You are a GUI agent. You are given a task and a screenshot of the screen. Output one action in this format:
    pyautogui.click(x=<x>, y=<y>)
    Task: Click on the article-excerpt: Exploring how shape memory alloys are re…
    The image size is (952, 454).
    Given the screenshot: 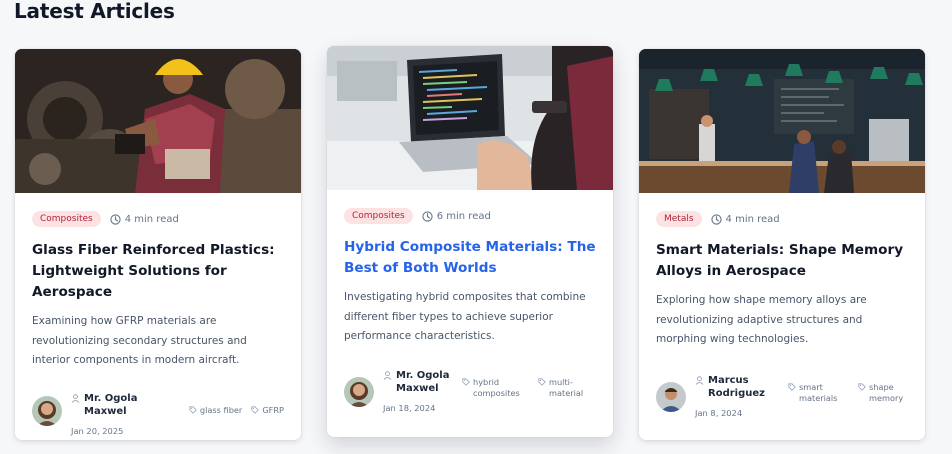 What is the action you would take?
    pyautogui.click(x=761, y=319)
    